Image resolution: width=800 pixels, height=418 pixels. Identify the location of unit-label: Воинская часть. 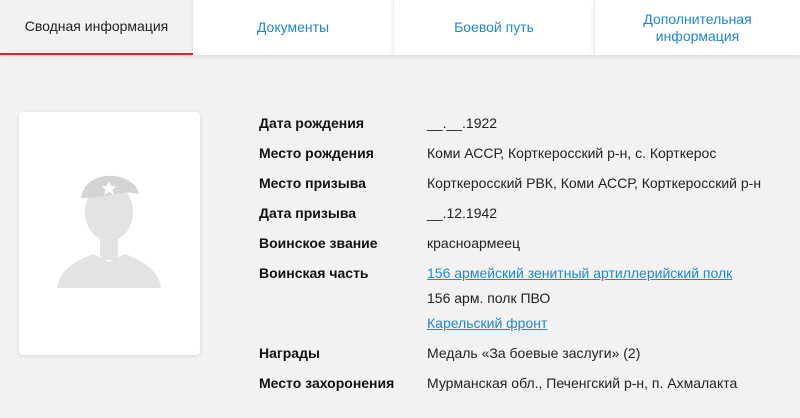
(314, 273).